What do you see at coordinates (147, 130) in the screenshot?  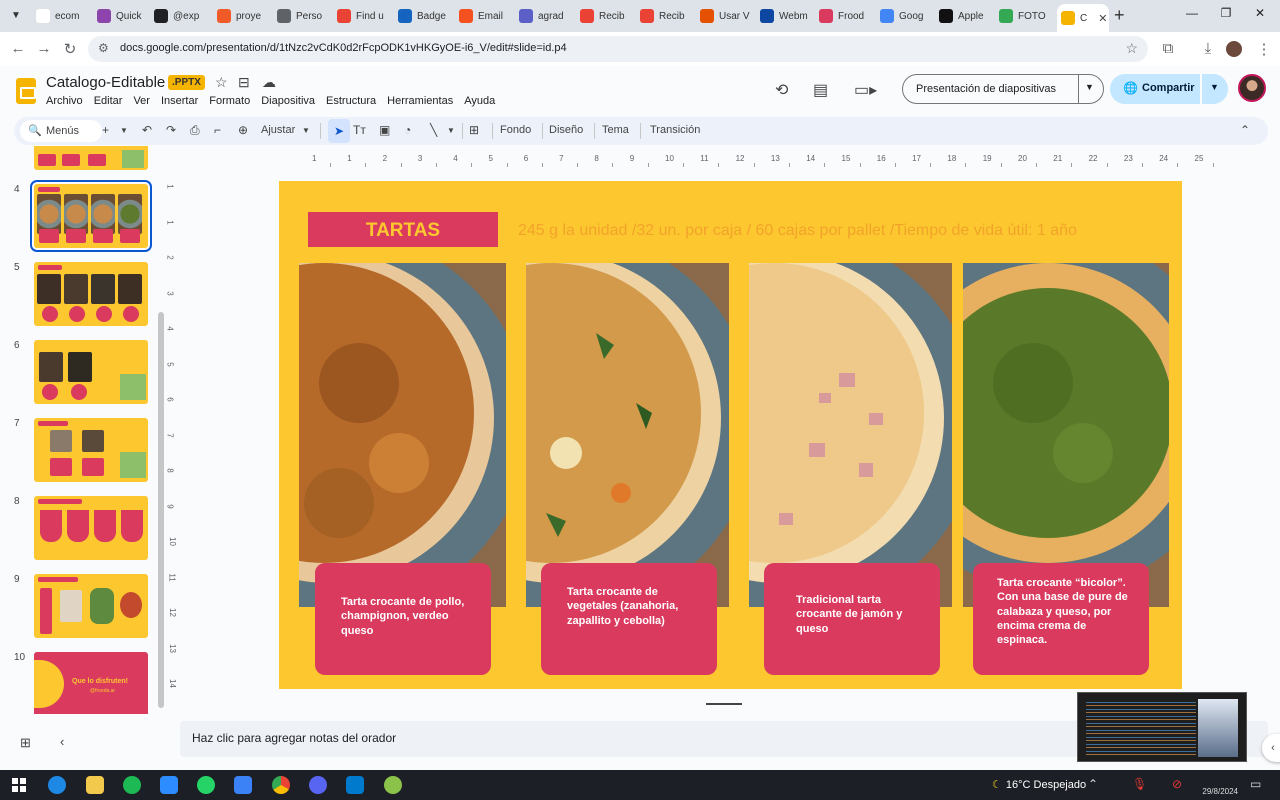 I see `undo-icon: ↶` at bounding box center [147, 130].